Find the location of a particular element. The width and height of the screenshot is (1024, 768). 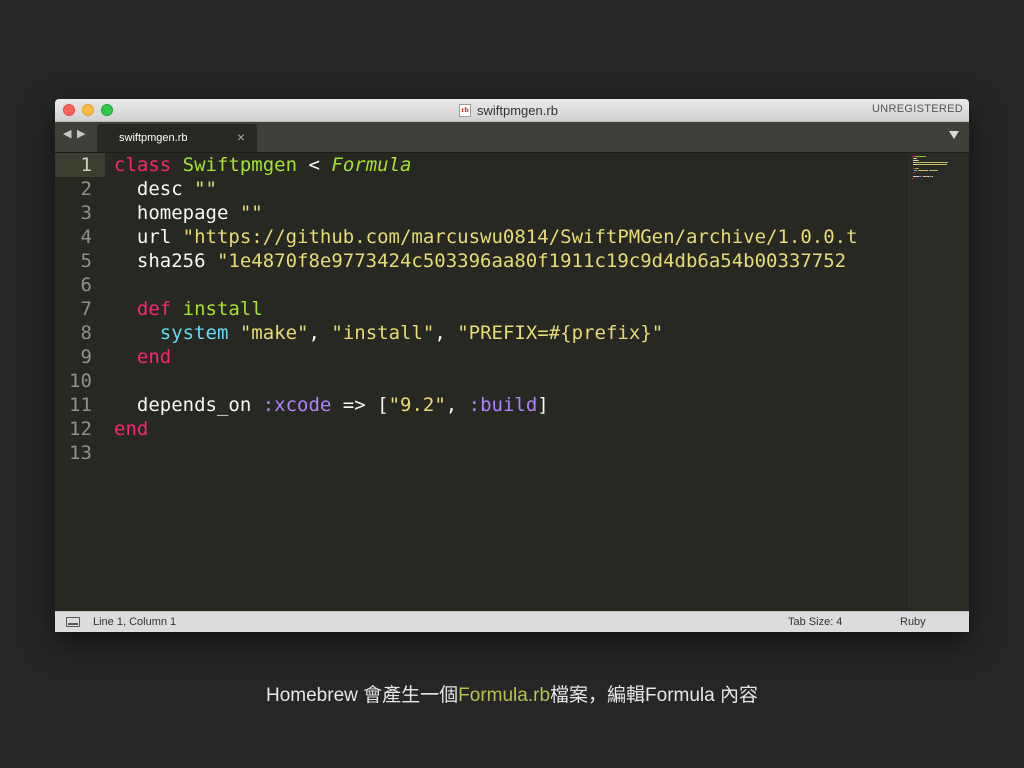

close-window-button is located at coordinates (69, 110).